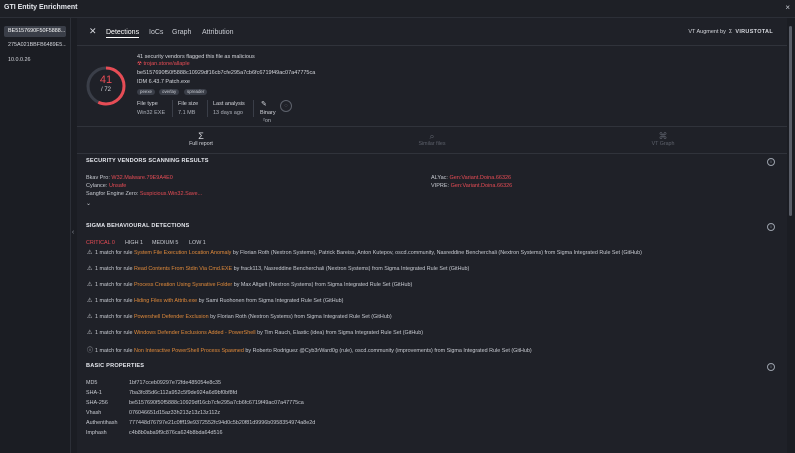  I want to click on collapse-sidebar-icon: ‹, so click(73, 233).